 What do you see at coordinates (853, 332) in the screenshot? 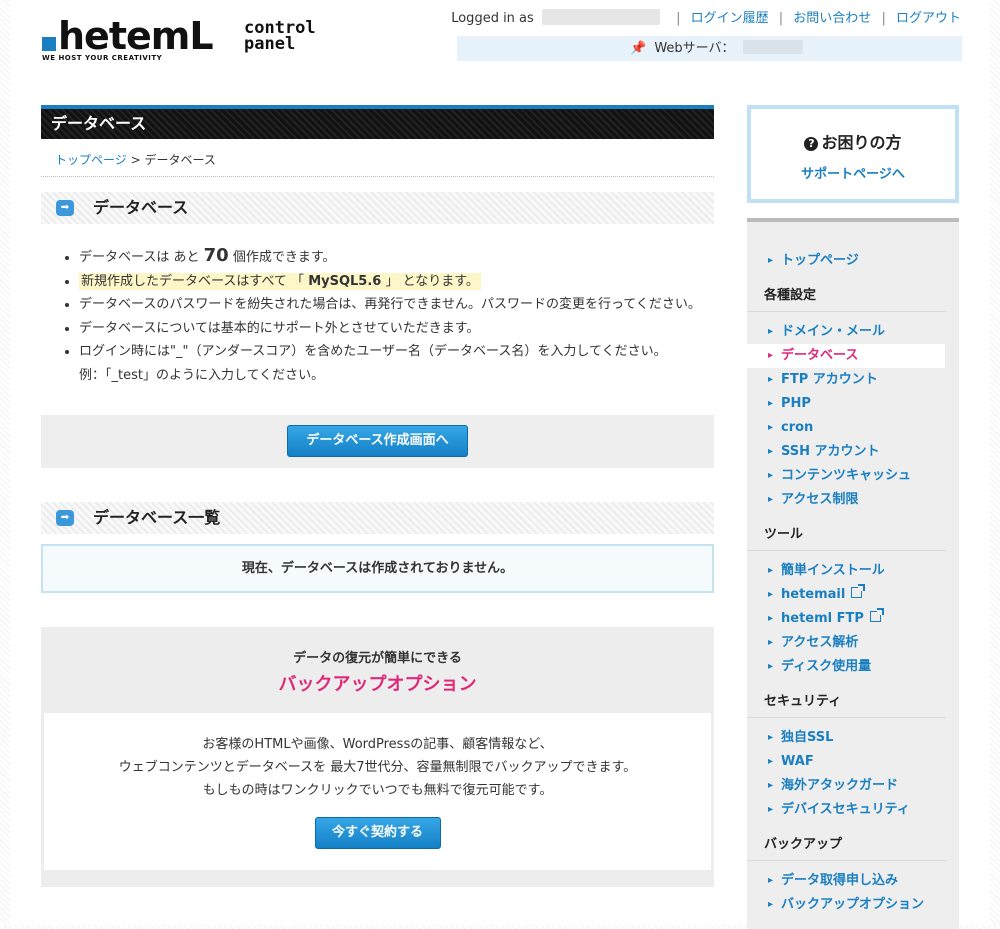
I see `sidebar-item-domain-mail: ドメイン・メール` at bounding box center [853, 332].